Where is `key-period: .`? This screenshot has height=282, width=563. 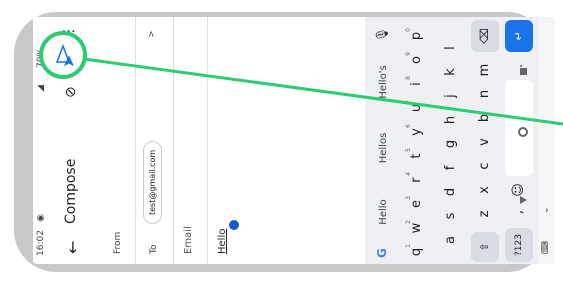
key-period: . is located at coordinates (519, 66).